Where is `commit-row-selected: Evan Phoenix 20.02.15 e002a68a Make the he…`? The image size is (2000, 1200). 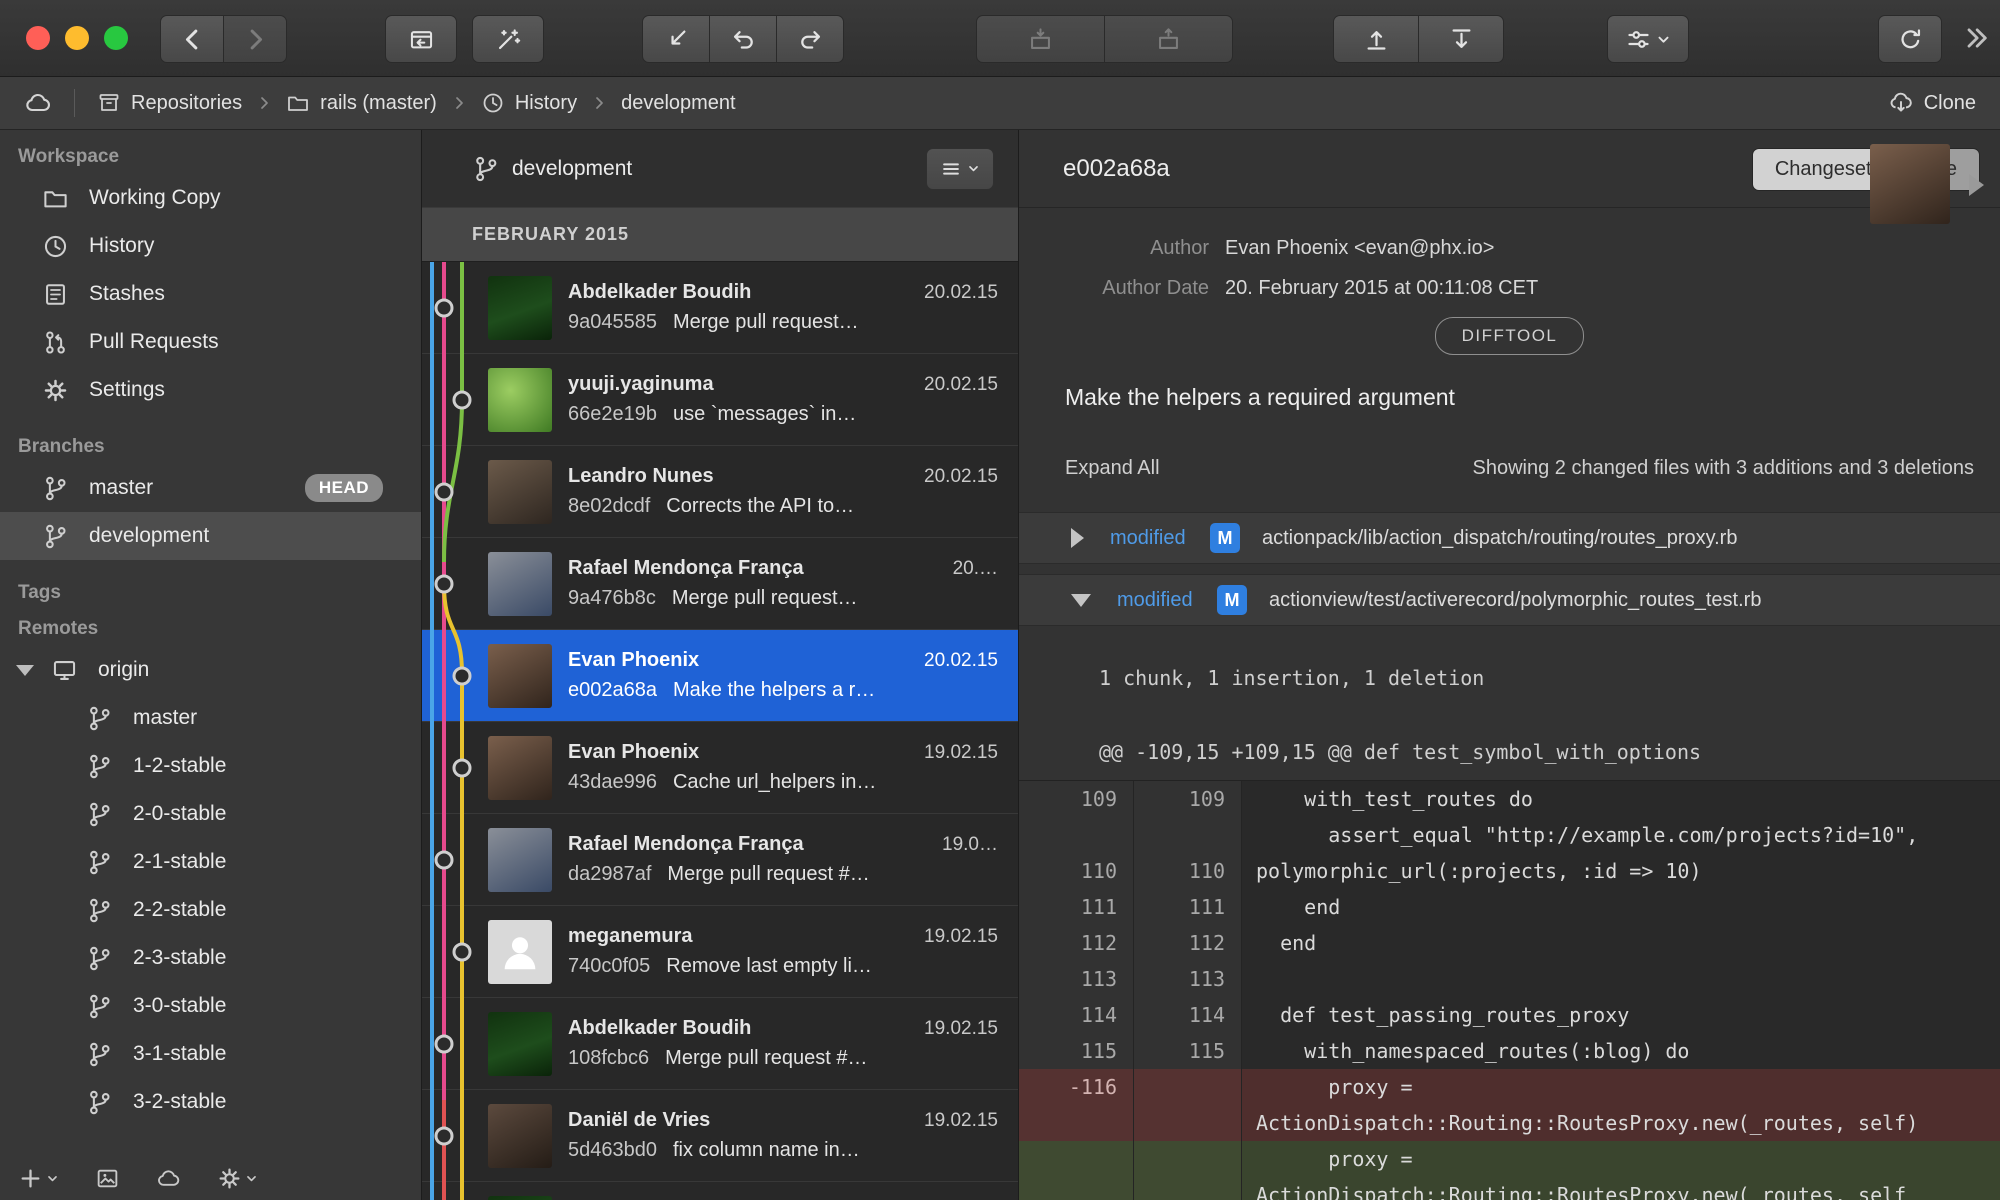 commit-row-selected: Evan Phoenix 20.02.15 e002a68a Make the he… is located at coordinates (720, 676).